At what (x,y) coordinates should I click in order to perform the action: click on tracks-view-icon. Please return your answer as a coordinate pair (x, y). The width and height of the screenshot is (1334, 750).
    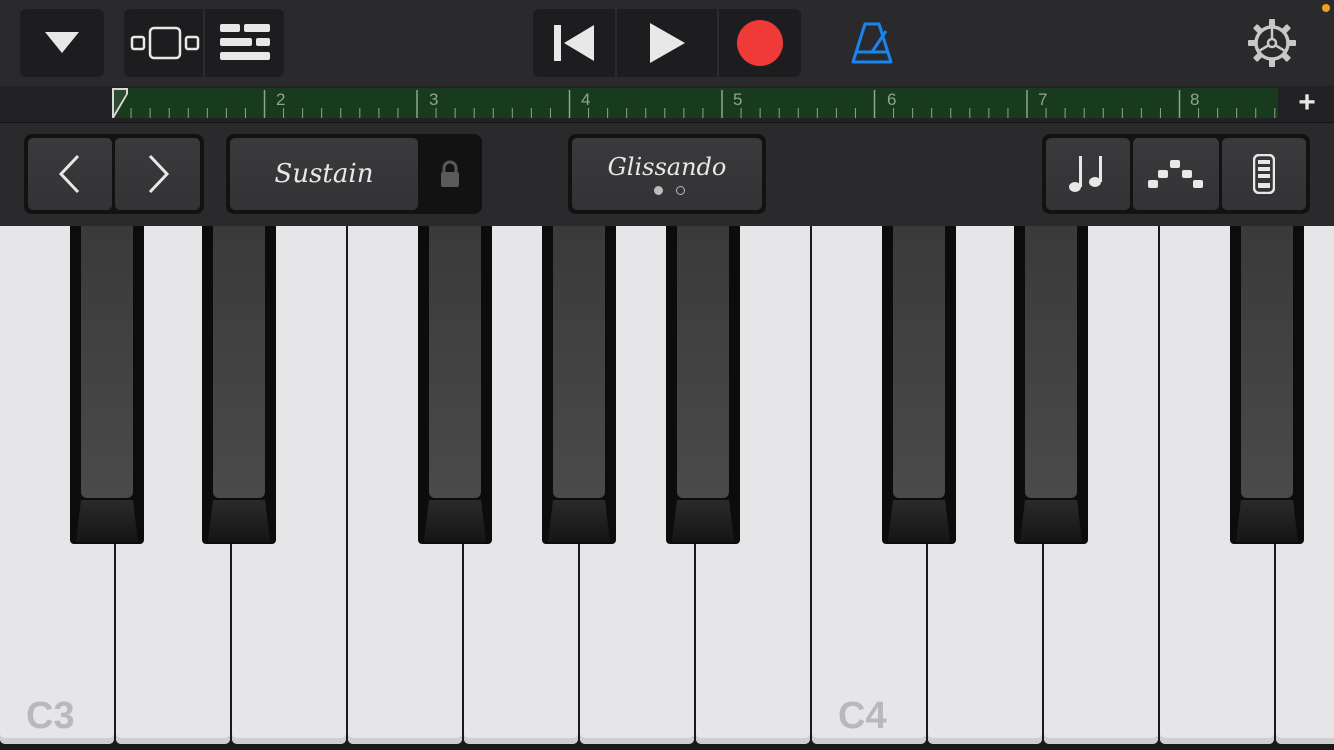
    Looking at the image, I should click on (164, 43).